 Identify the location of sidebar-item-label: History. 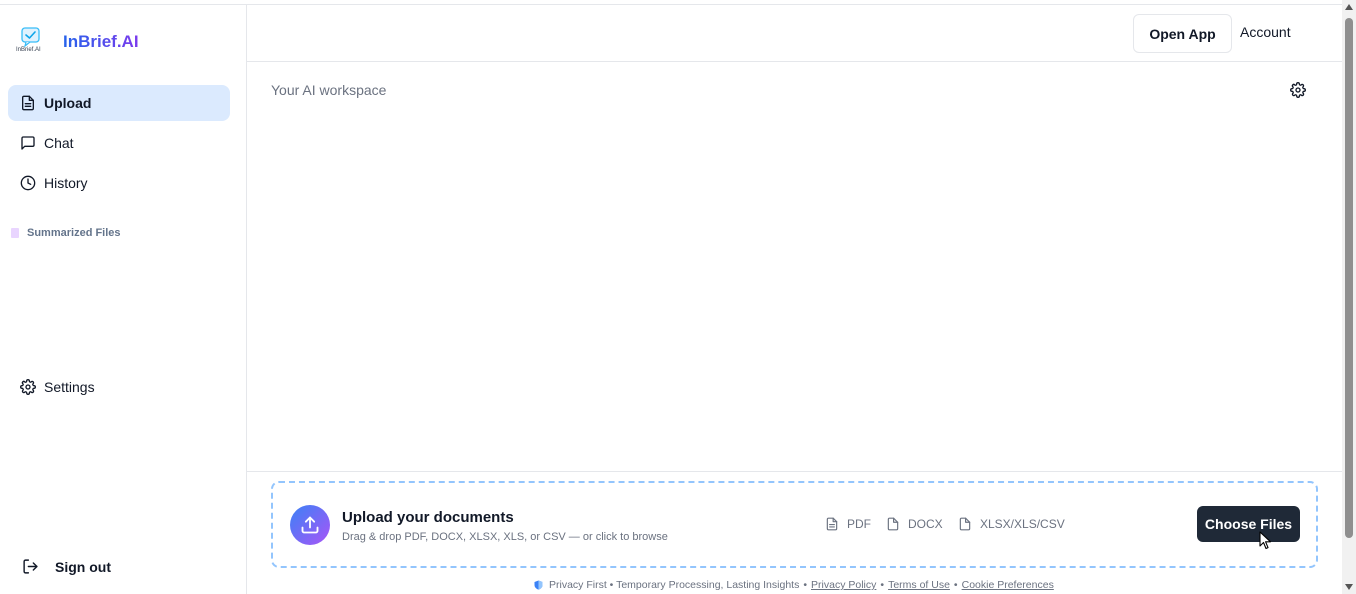
(66, 183).